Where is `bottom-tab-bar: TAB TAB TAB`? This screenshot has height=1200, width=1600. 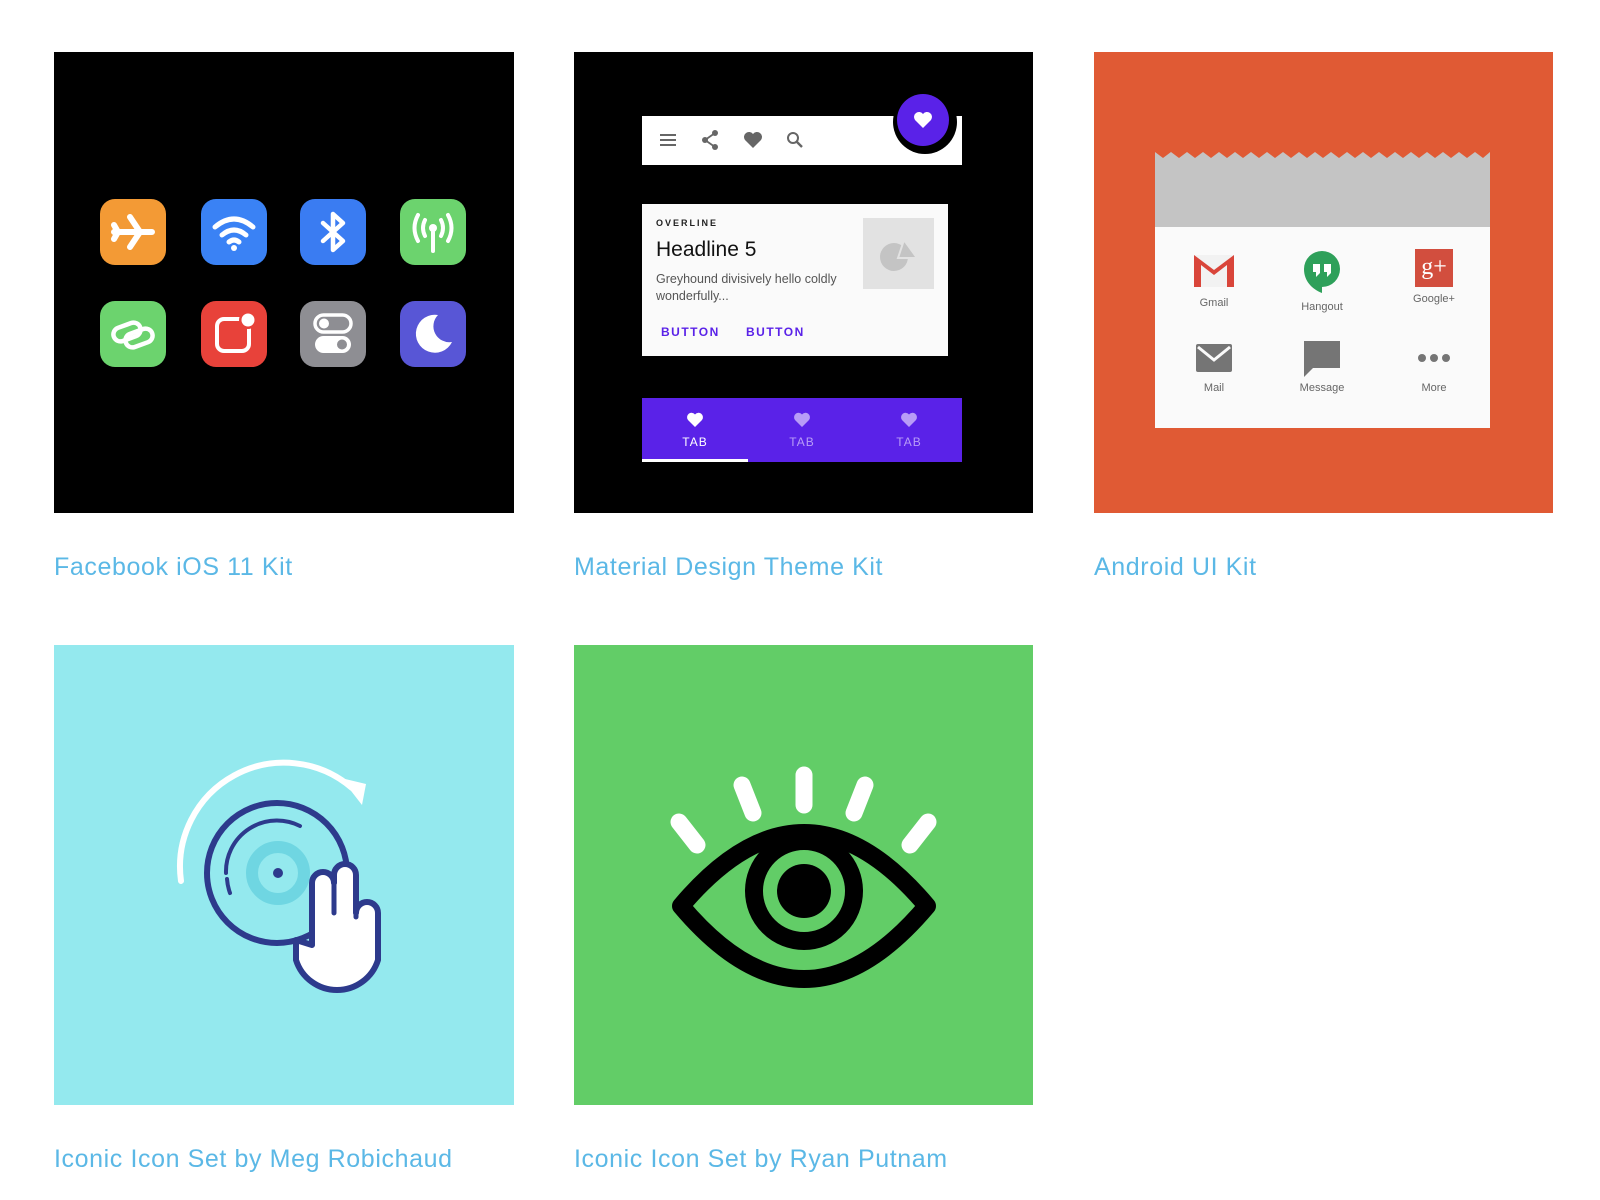
bottom-tab-bar: TAB TAB TAB is located at coordinates (802, 430).